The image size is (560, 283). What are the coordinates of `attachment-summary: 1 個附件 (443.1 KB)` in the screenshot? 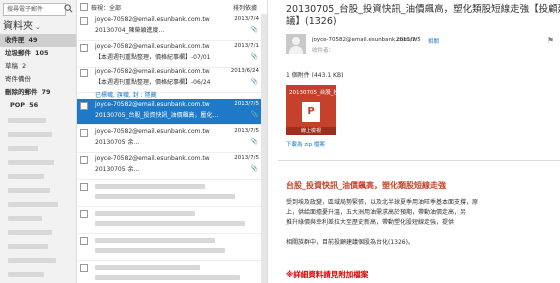 It's located at (315, 75).